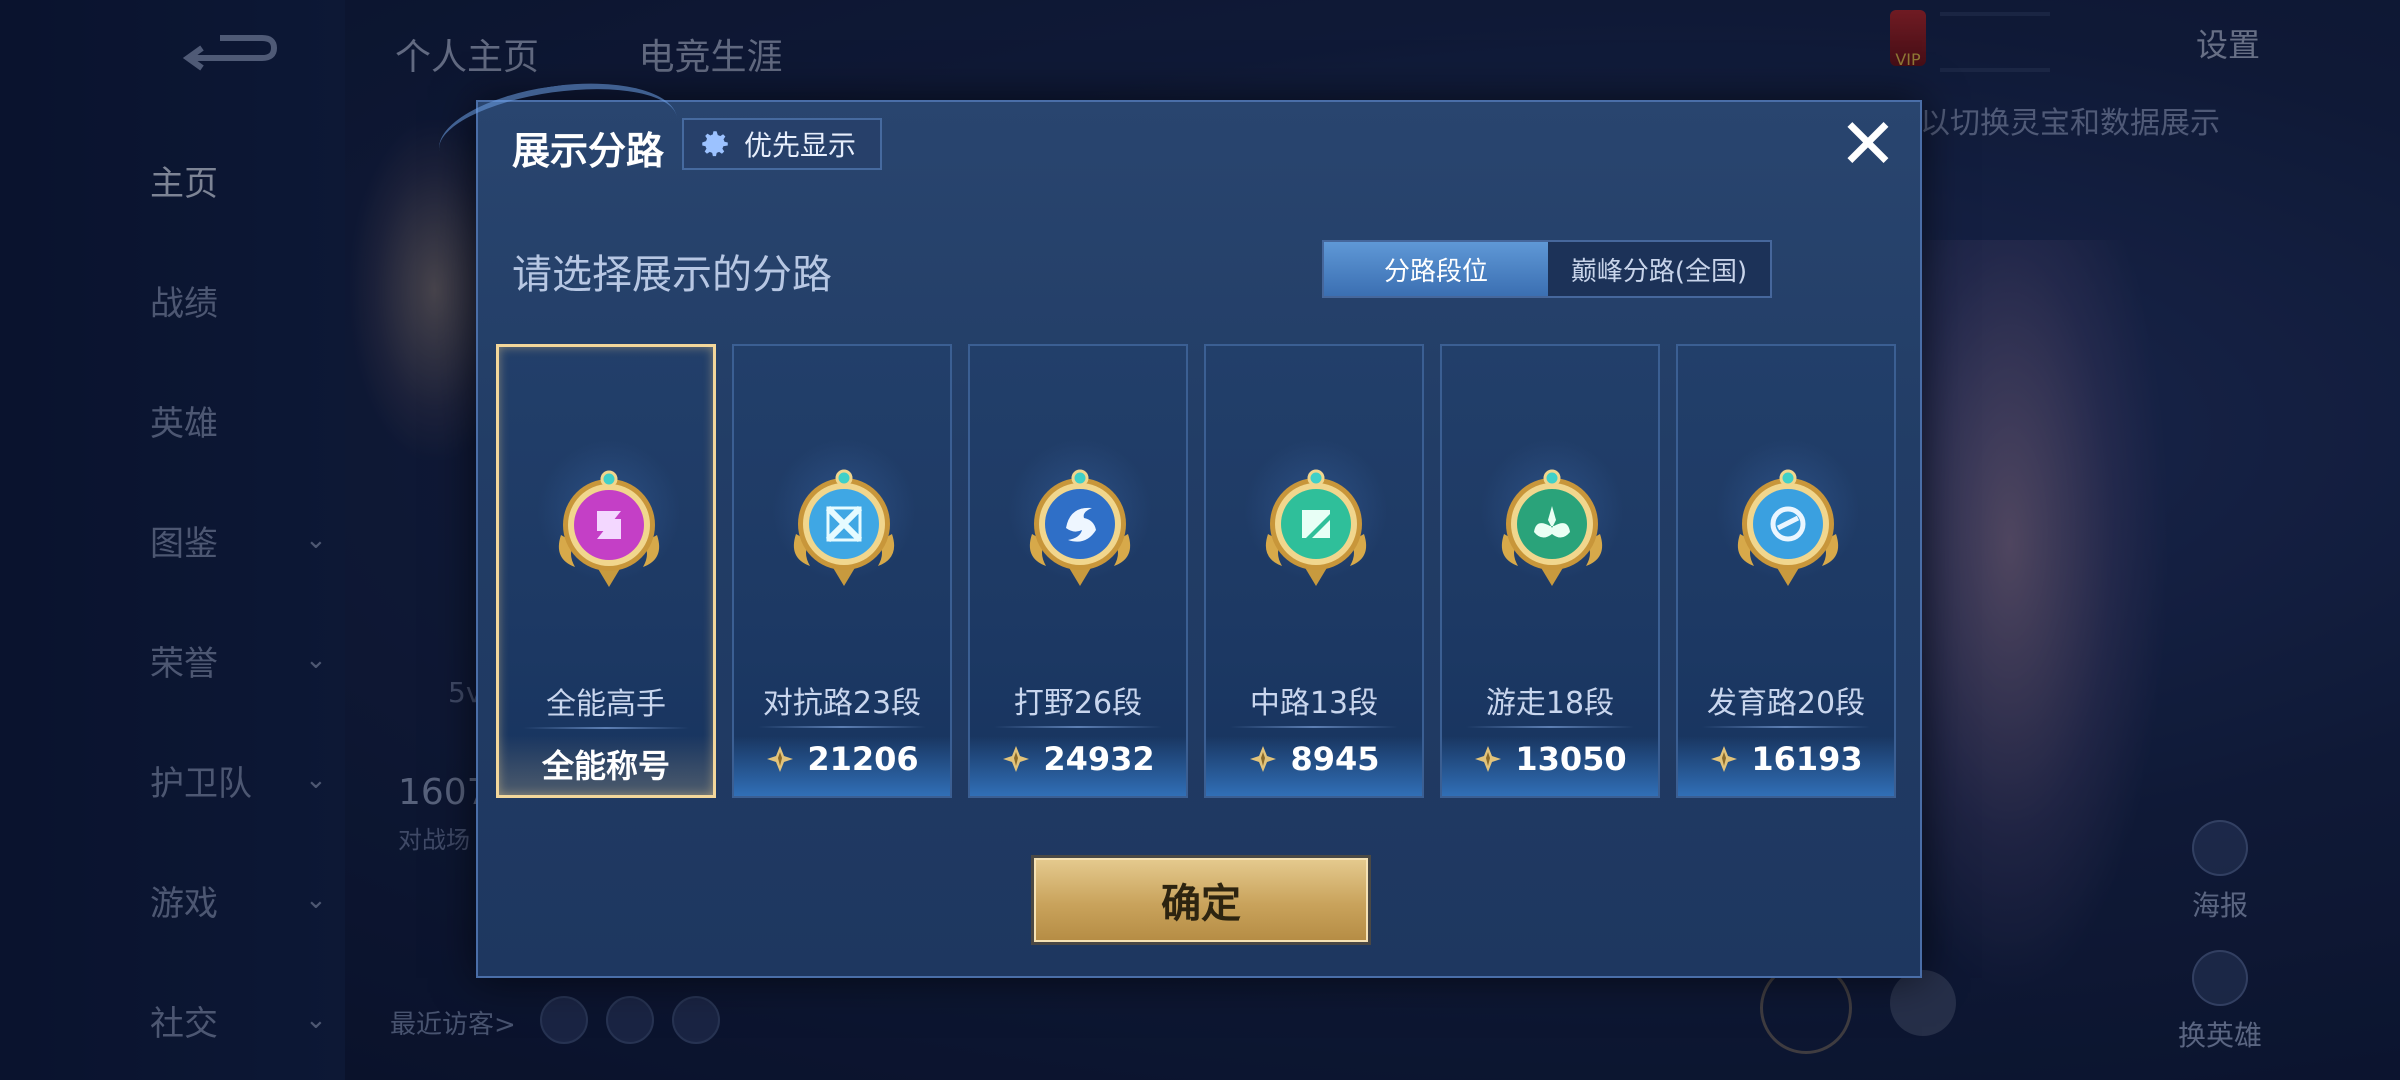  What do you see at coordinates (1786, 703) in the screenshot?
I see `lane-card-name: 发育路20段` at bounding box center [1786, 703].